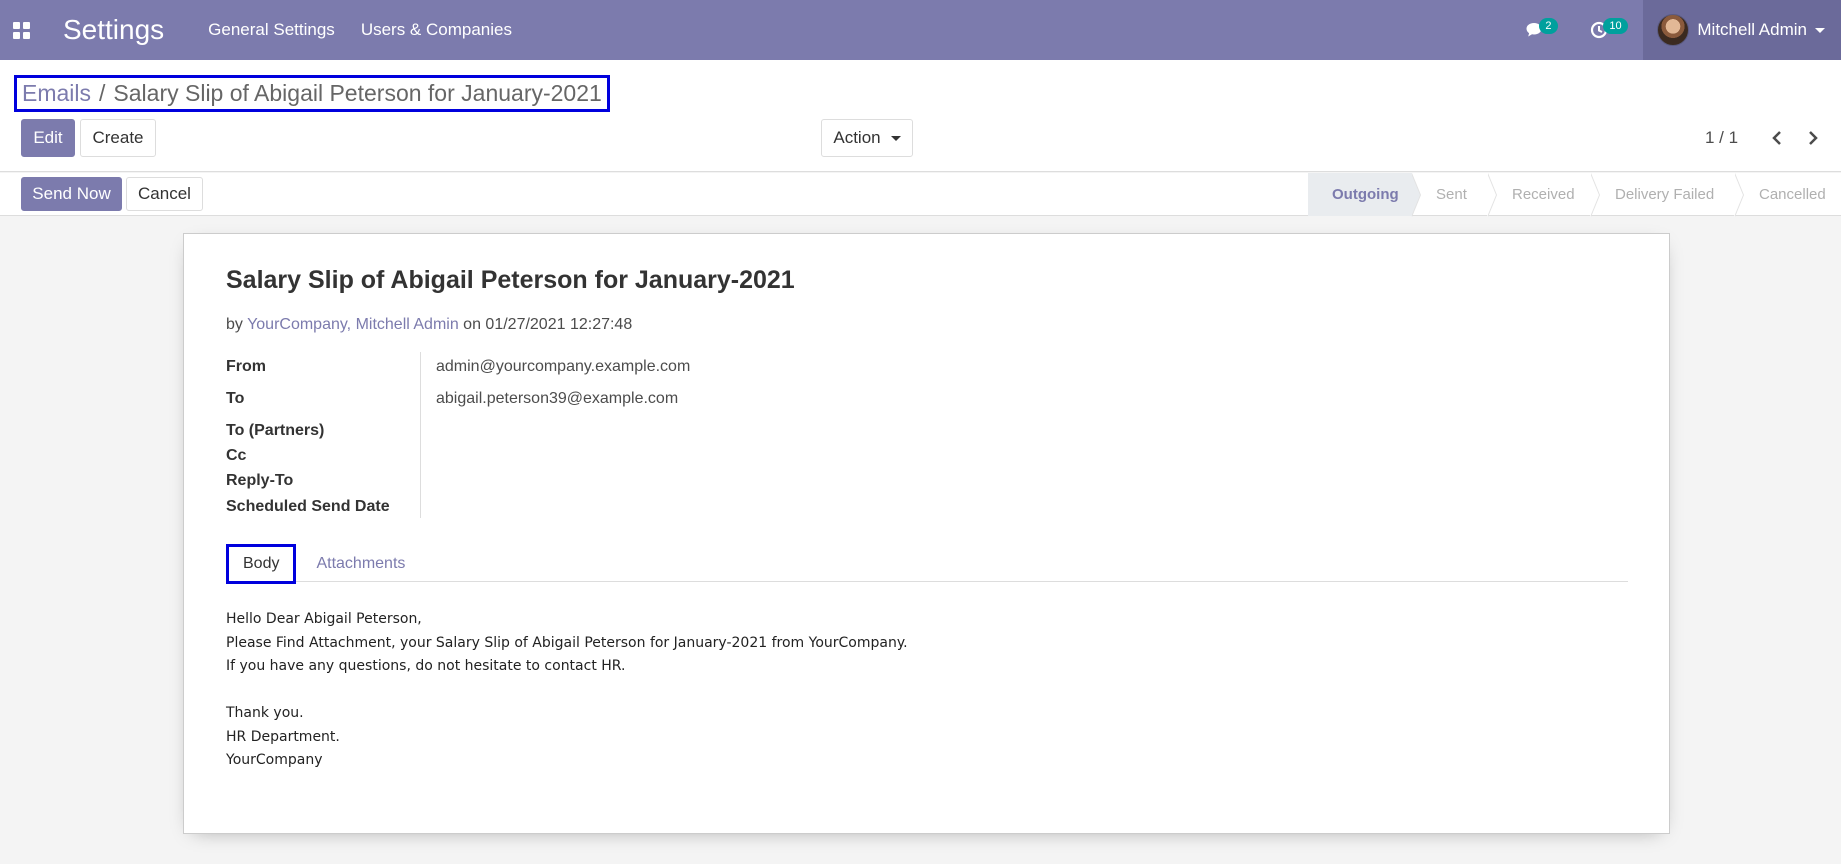 The image size is (1841, 864). Describe the element at coordinates (563, 366) in the screenshot. I see `field-value-from: admin@yourcompany.example.com` at that location.